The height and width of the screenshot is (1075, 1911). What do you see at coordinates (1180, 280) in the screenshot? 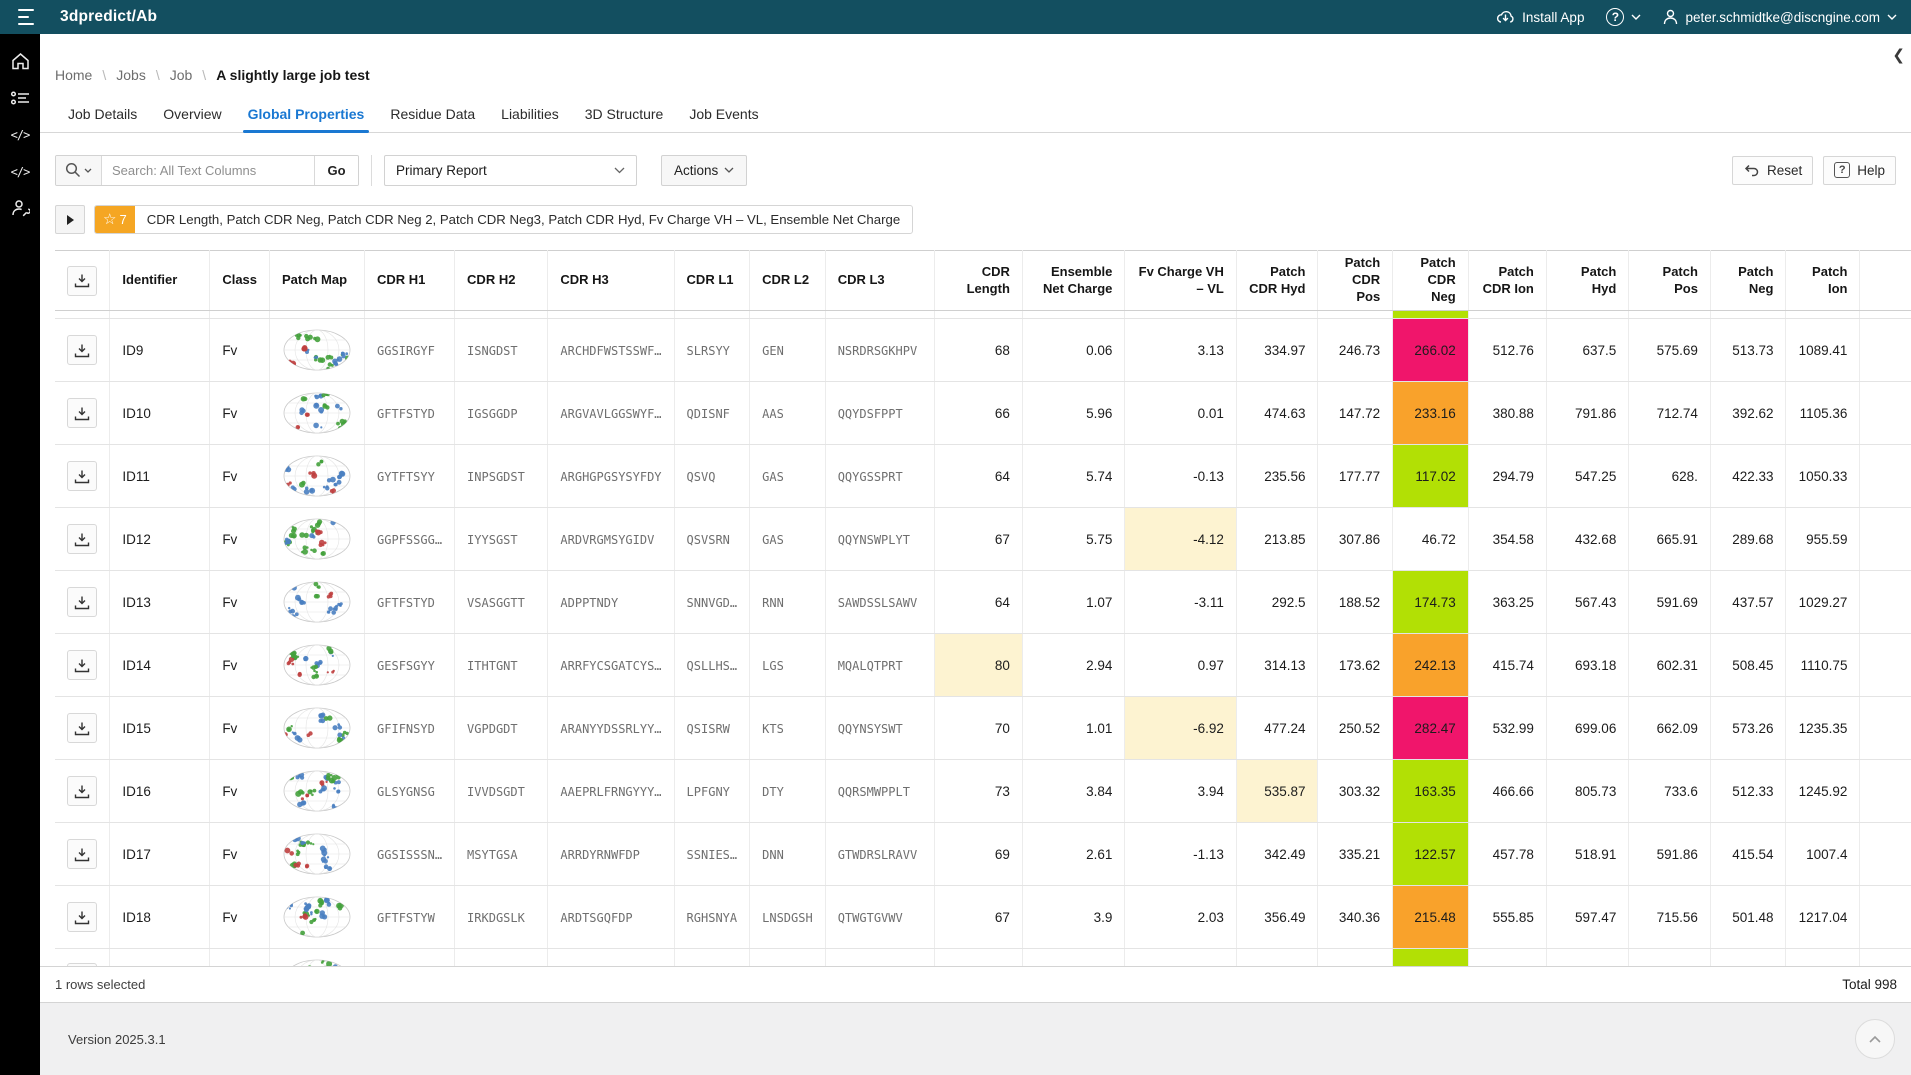
I see `column-header-fv_charge: Fv Charge VH – VL` at bounding box center [1180, 280].